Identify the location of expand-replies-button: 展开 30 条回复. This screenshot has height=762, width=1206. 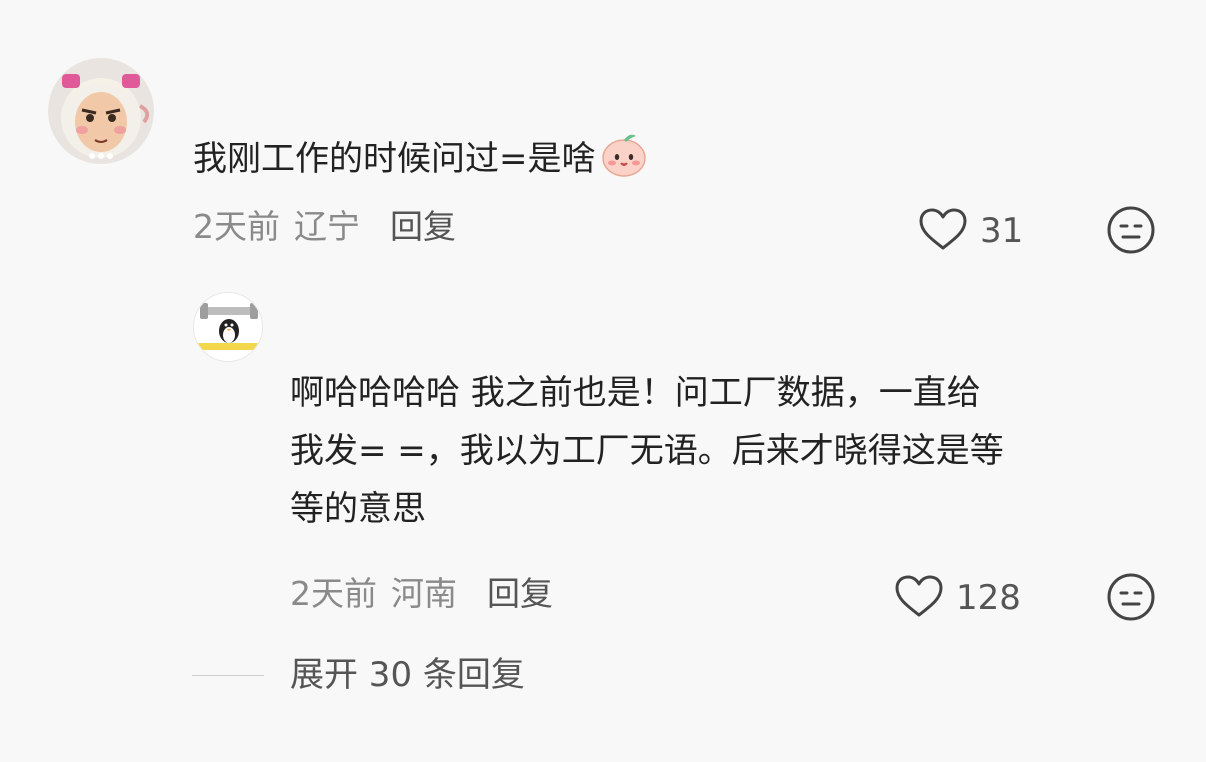
(358, 675).